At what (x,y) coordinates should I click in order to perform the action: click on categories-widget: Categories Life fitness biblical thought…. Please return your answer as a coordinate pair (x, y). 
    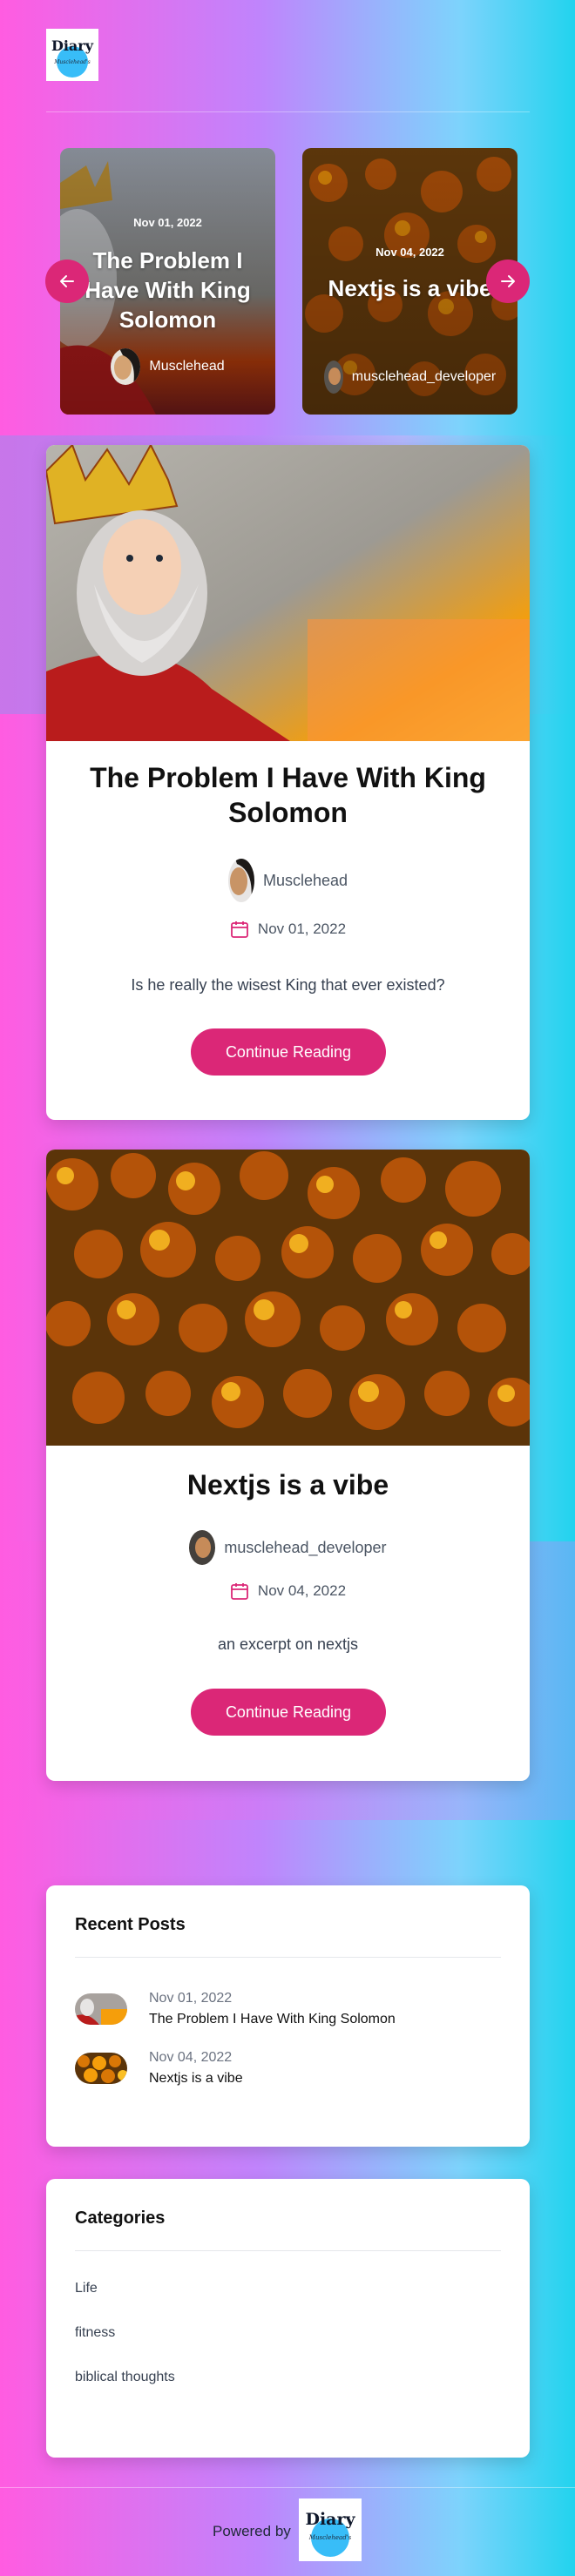
    Looking at the image, I should click on (288, 2318).